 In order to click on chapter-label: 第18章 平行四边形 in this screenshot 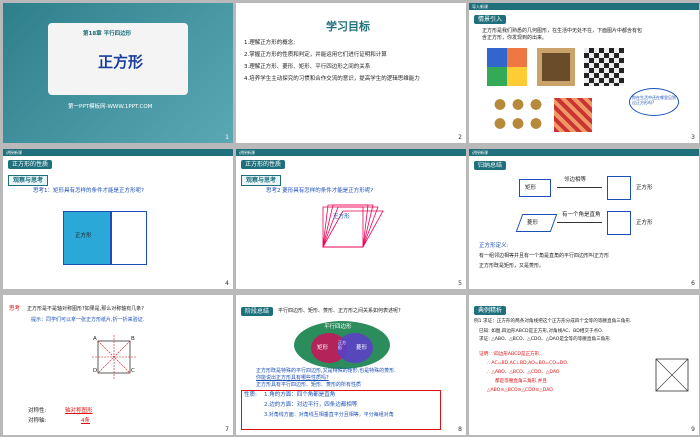, I will do `click(107, 34)`.